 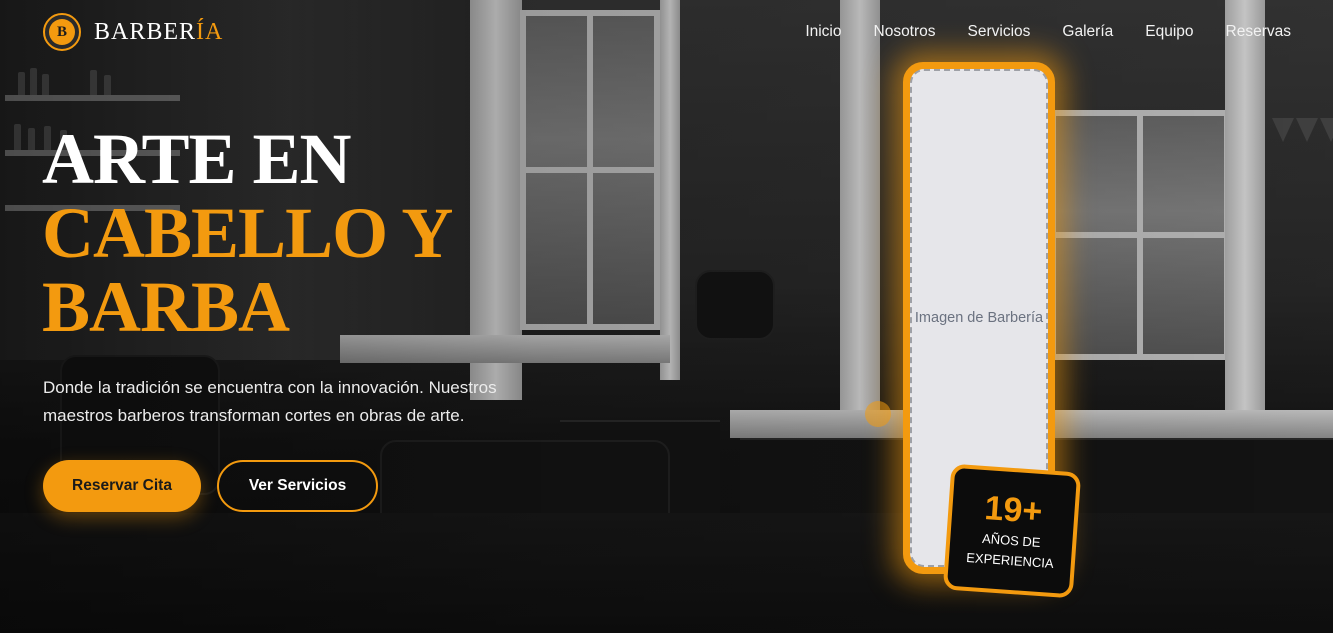 What do you see at coordinates (197, 159) in the screenshot?
I see `hero-title-line1: ARTE EN` at bounding box center [197, 159].